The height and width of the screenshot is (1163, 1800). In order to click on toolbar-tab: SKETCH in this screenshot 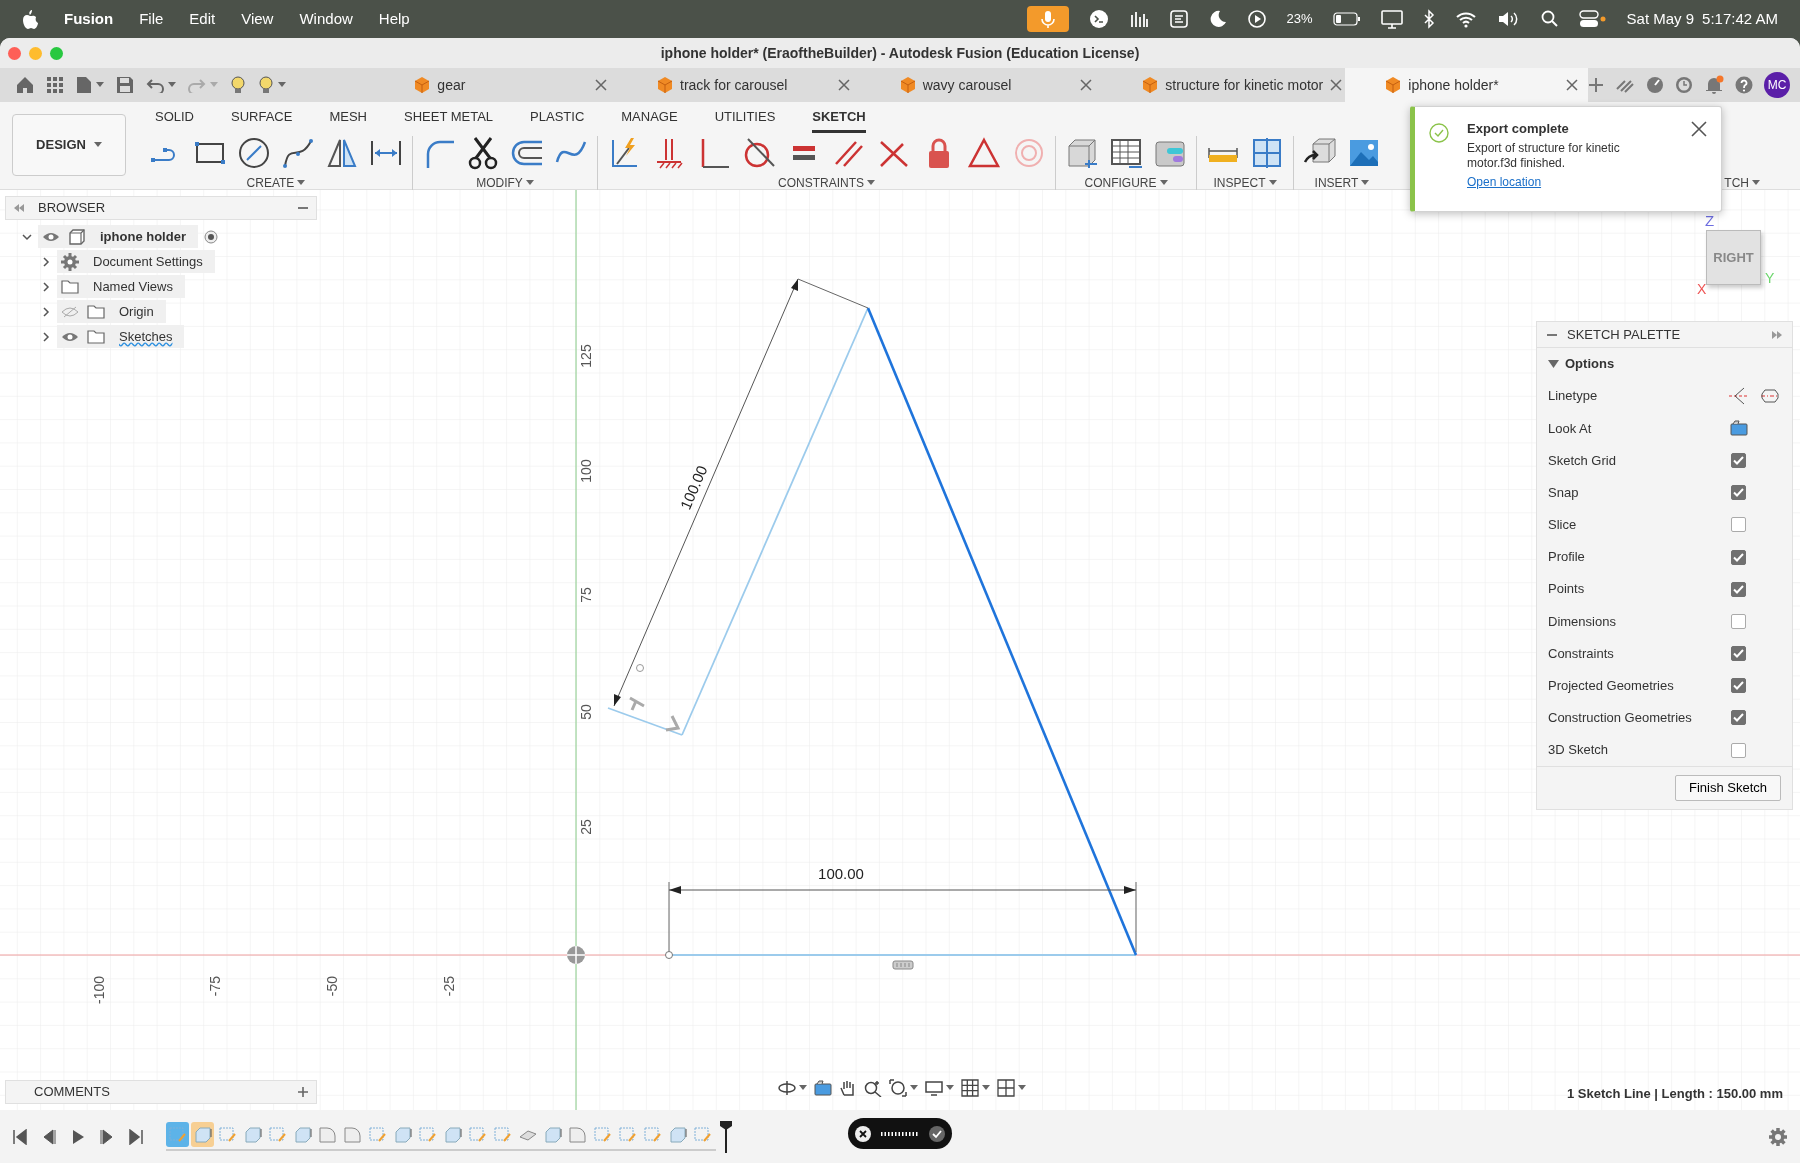, I will do `click(839, 119)`.